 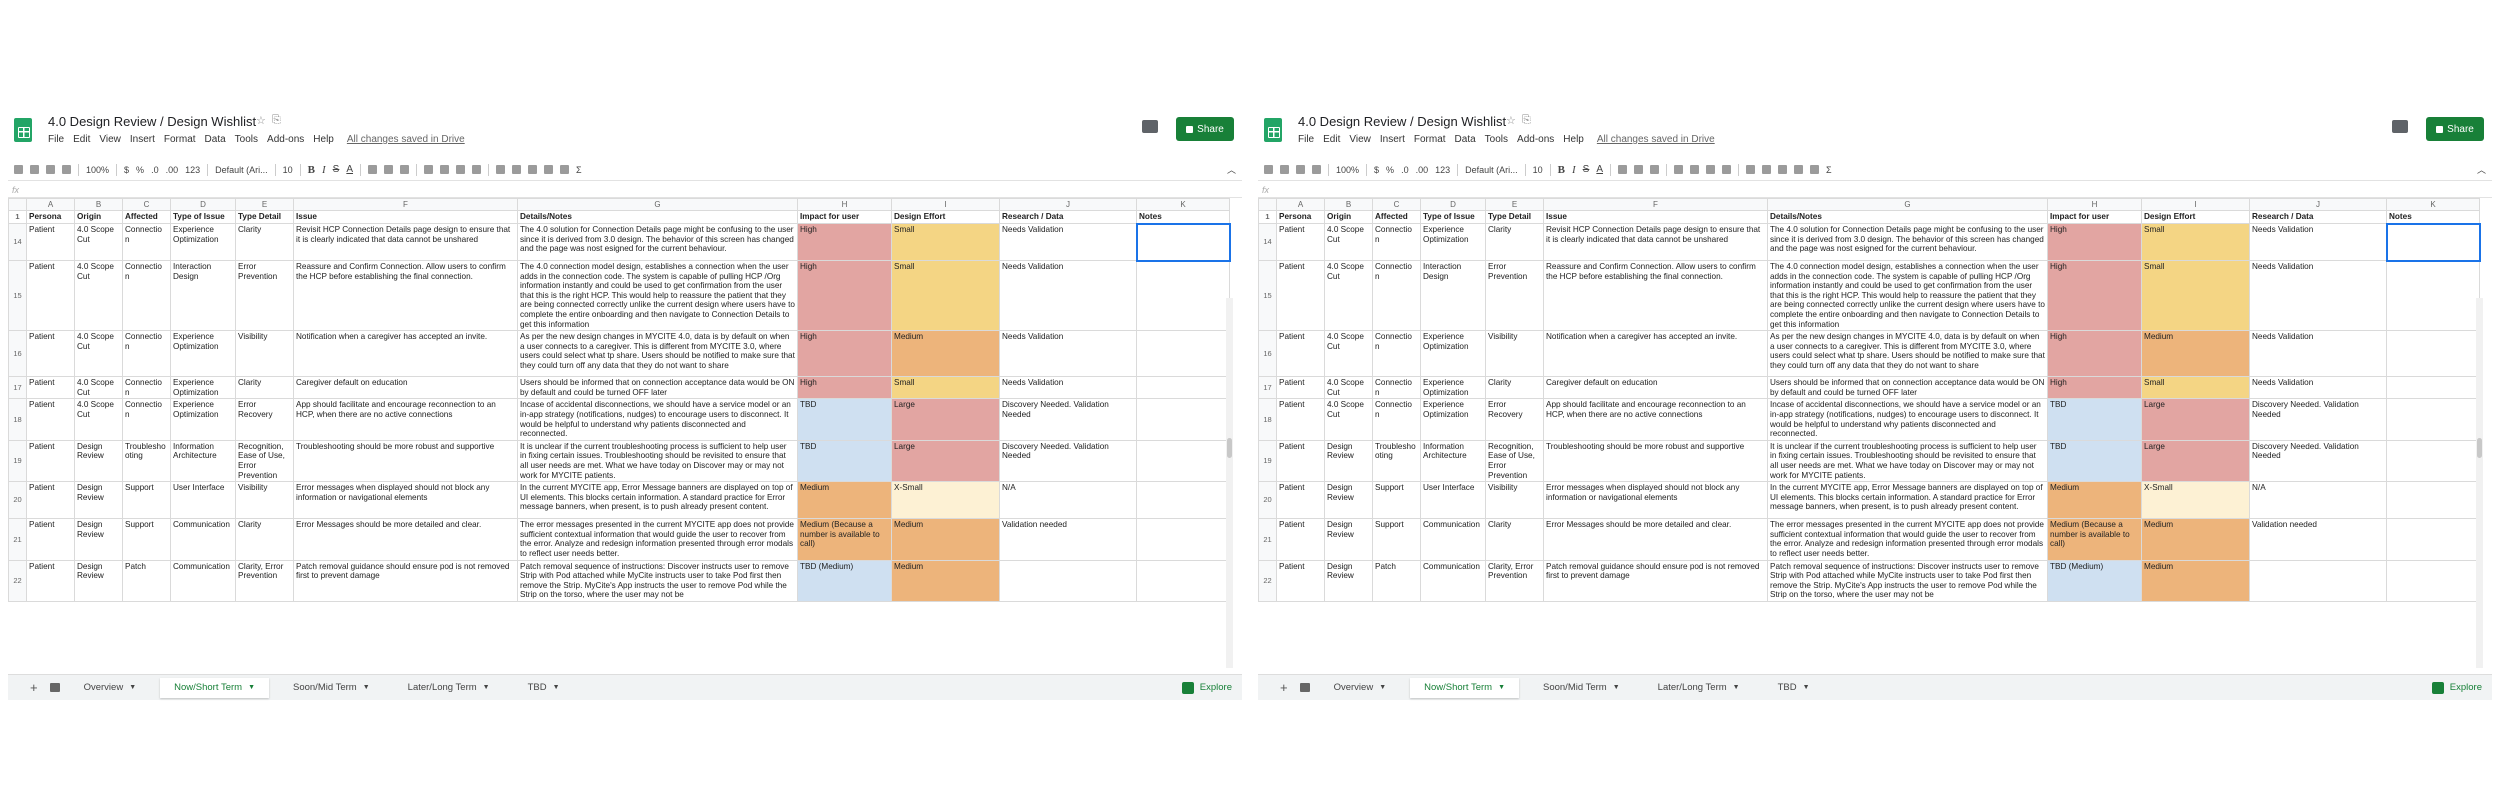 I want to click on cell-effort: Small, so click(x=2195, y=242).